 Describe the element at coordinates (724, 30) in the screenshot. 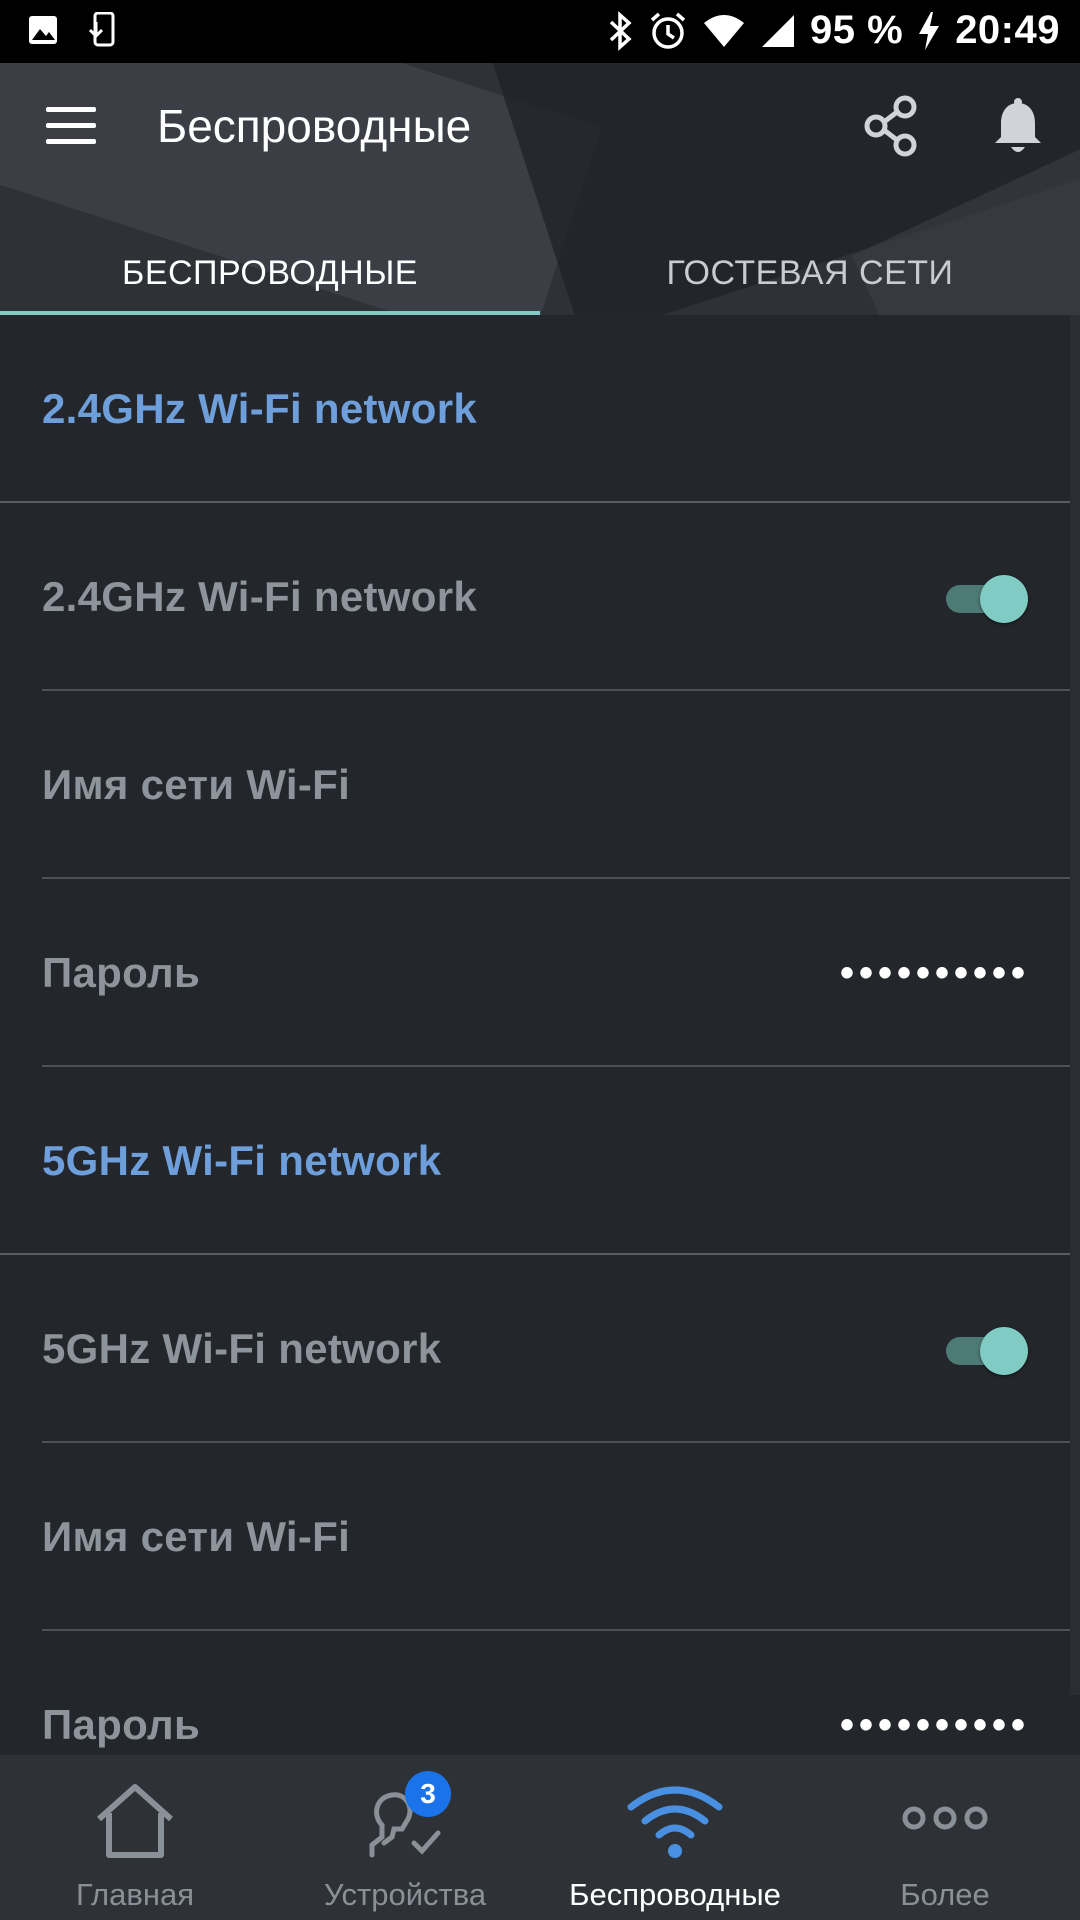

I see `wifi-signal-icon` at that location.